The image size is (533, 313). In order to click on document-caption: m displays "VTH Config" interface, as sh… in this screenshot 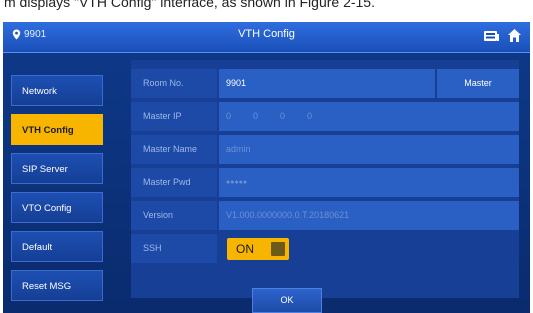, I will do `click(266, 11)`.